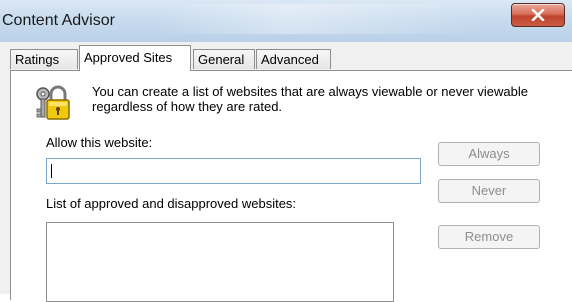 Image resolution: width=572 pixels, height=302 pixels. I want to click on window-title: Content Advisor, so click(58, 20).